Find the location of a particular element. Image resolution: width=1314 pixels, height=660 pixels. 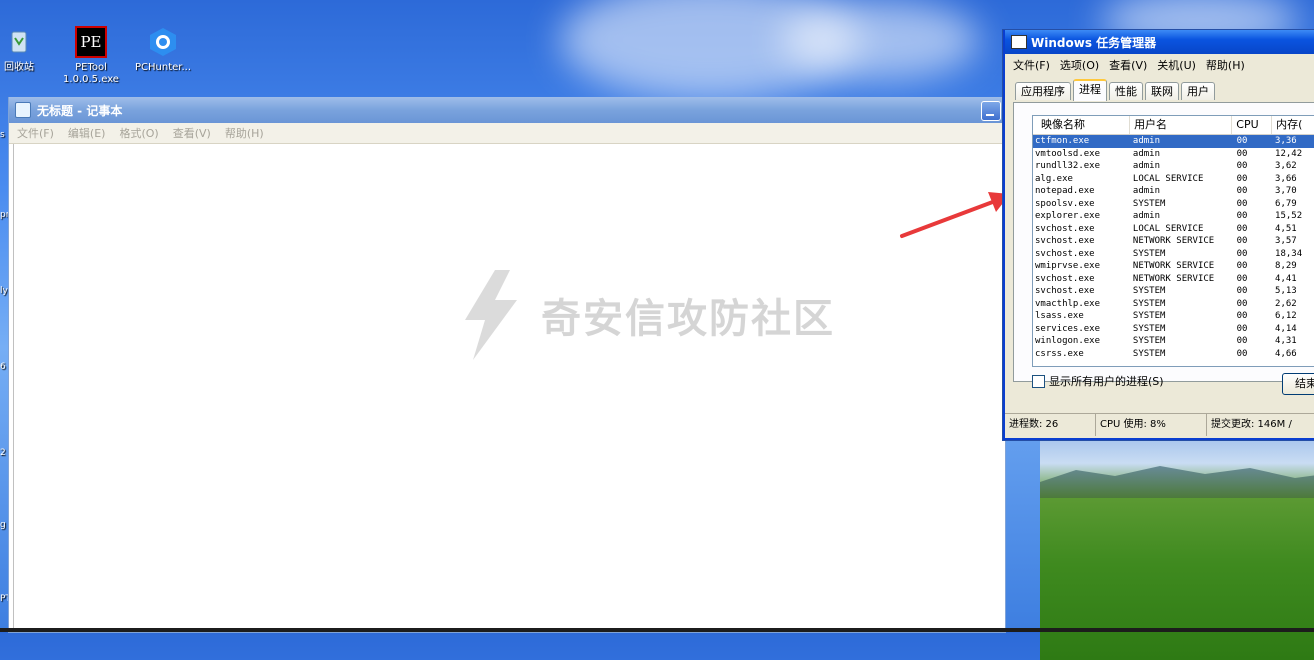

task-manager-title: Windows 任务管理器 is located at coordinates (1094, 42).